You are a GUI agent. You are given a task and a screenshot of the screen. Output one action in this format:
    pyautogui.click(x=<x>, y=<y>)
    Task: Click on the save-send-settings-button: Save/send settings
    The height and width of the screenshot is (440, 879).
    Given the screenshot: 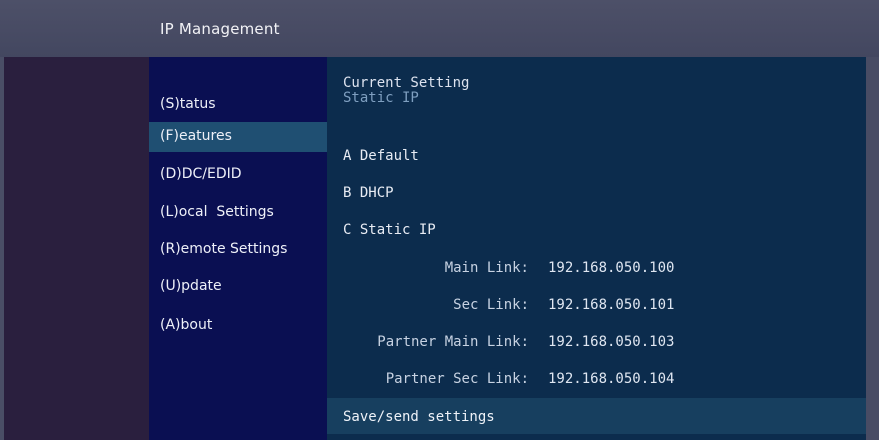 What is the action you would take?
    pyautogui.click(x=596, y=416)
    